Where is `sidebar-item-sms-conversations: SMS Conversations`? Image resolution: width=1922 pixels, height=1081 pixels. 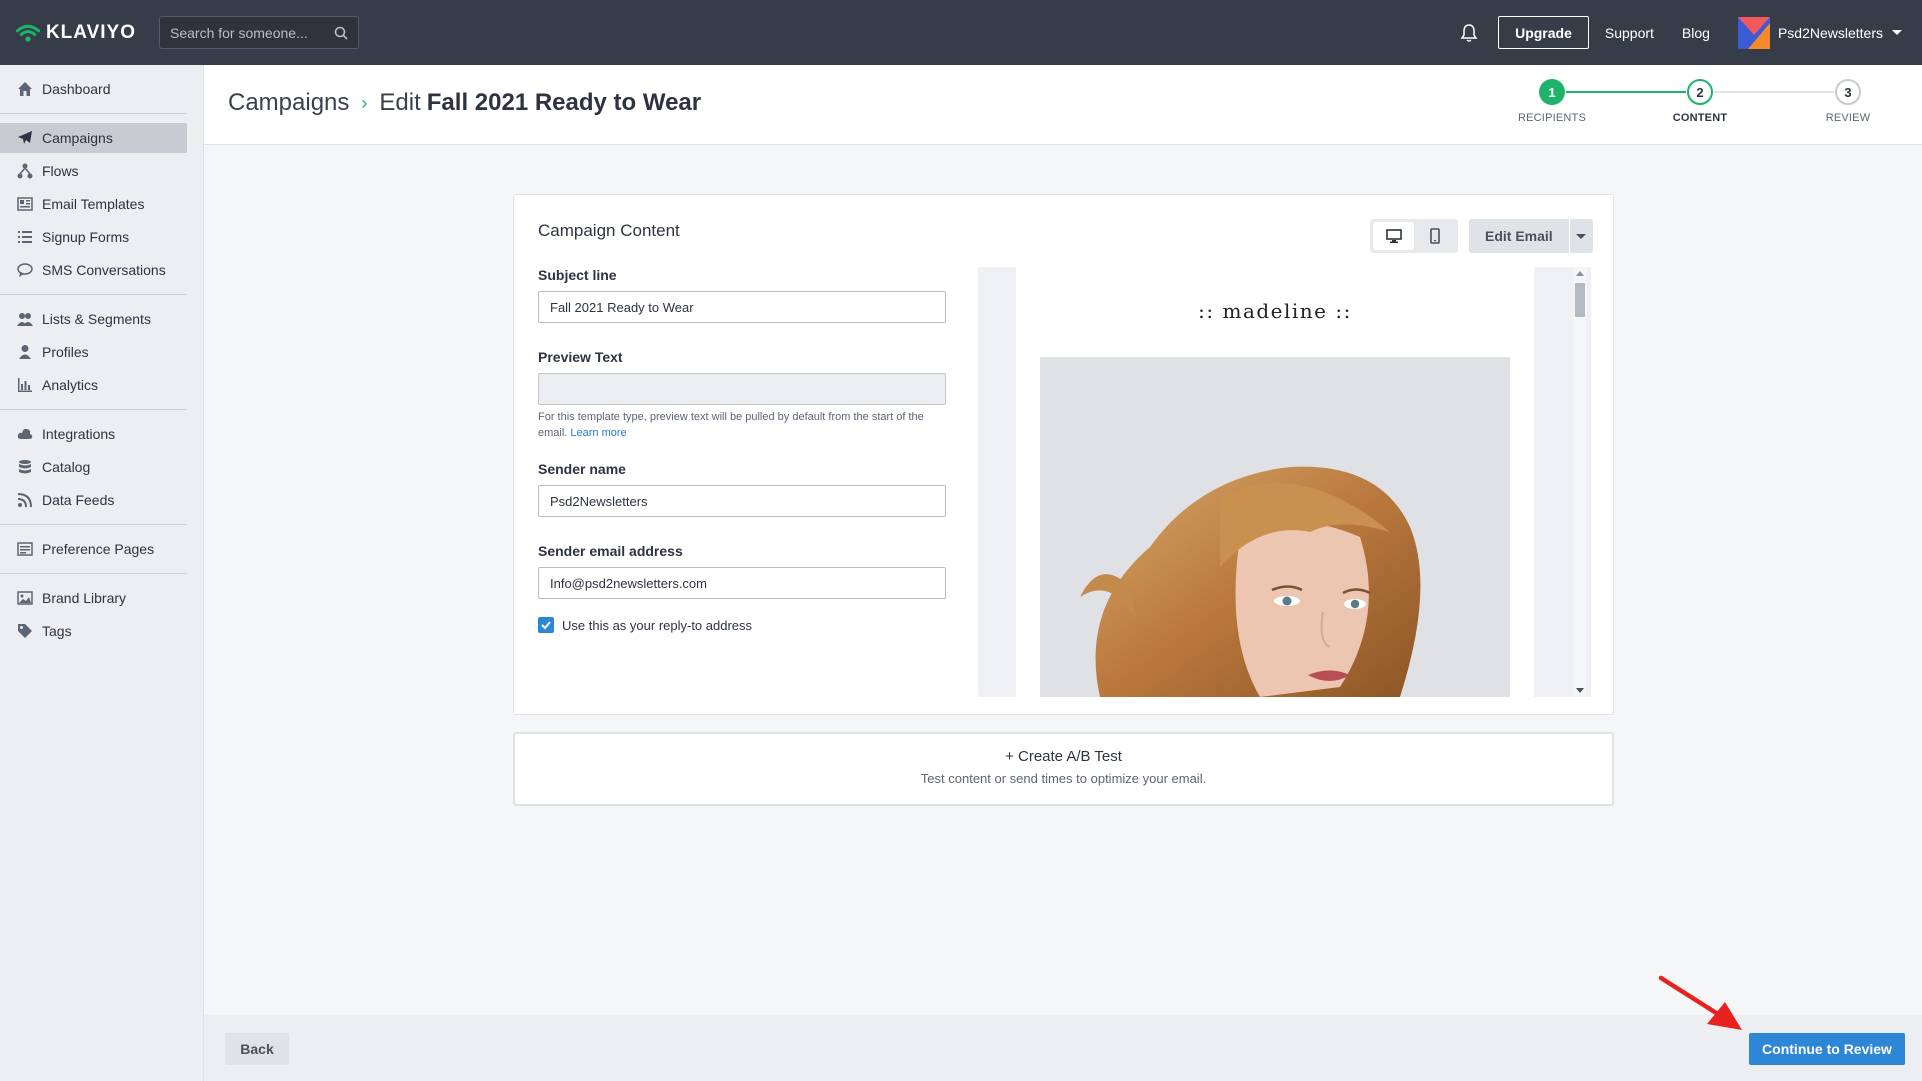
sidebar-item-sms-conversations: SMS Conversations is located at coordinates (93, 270).